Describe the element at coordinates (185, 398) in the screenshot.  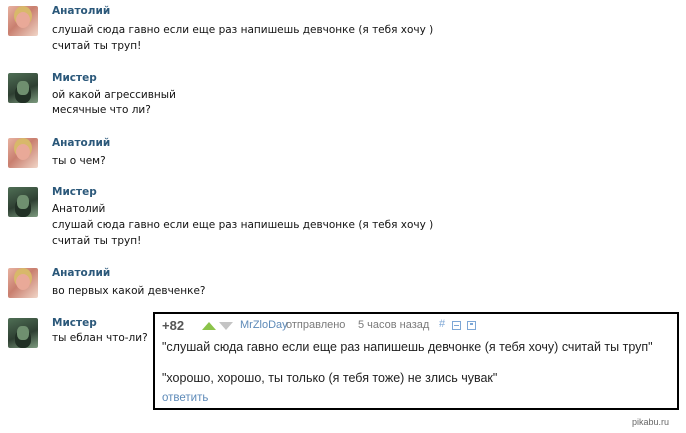
I see `reply-link: ответить` at that location.